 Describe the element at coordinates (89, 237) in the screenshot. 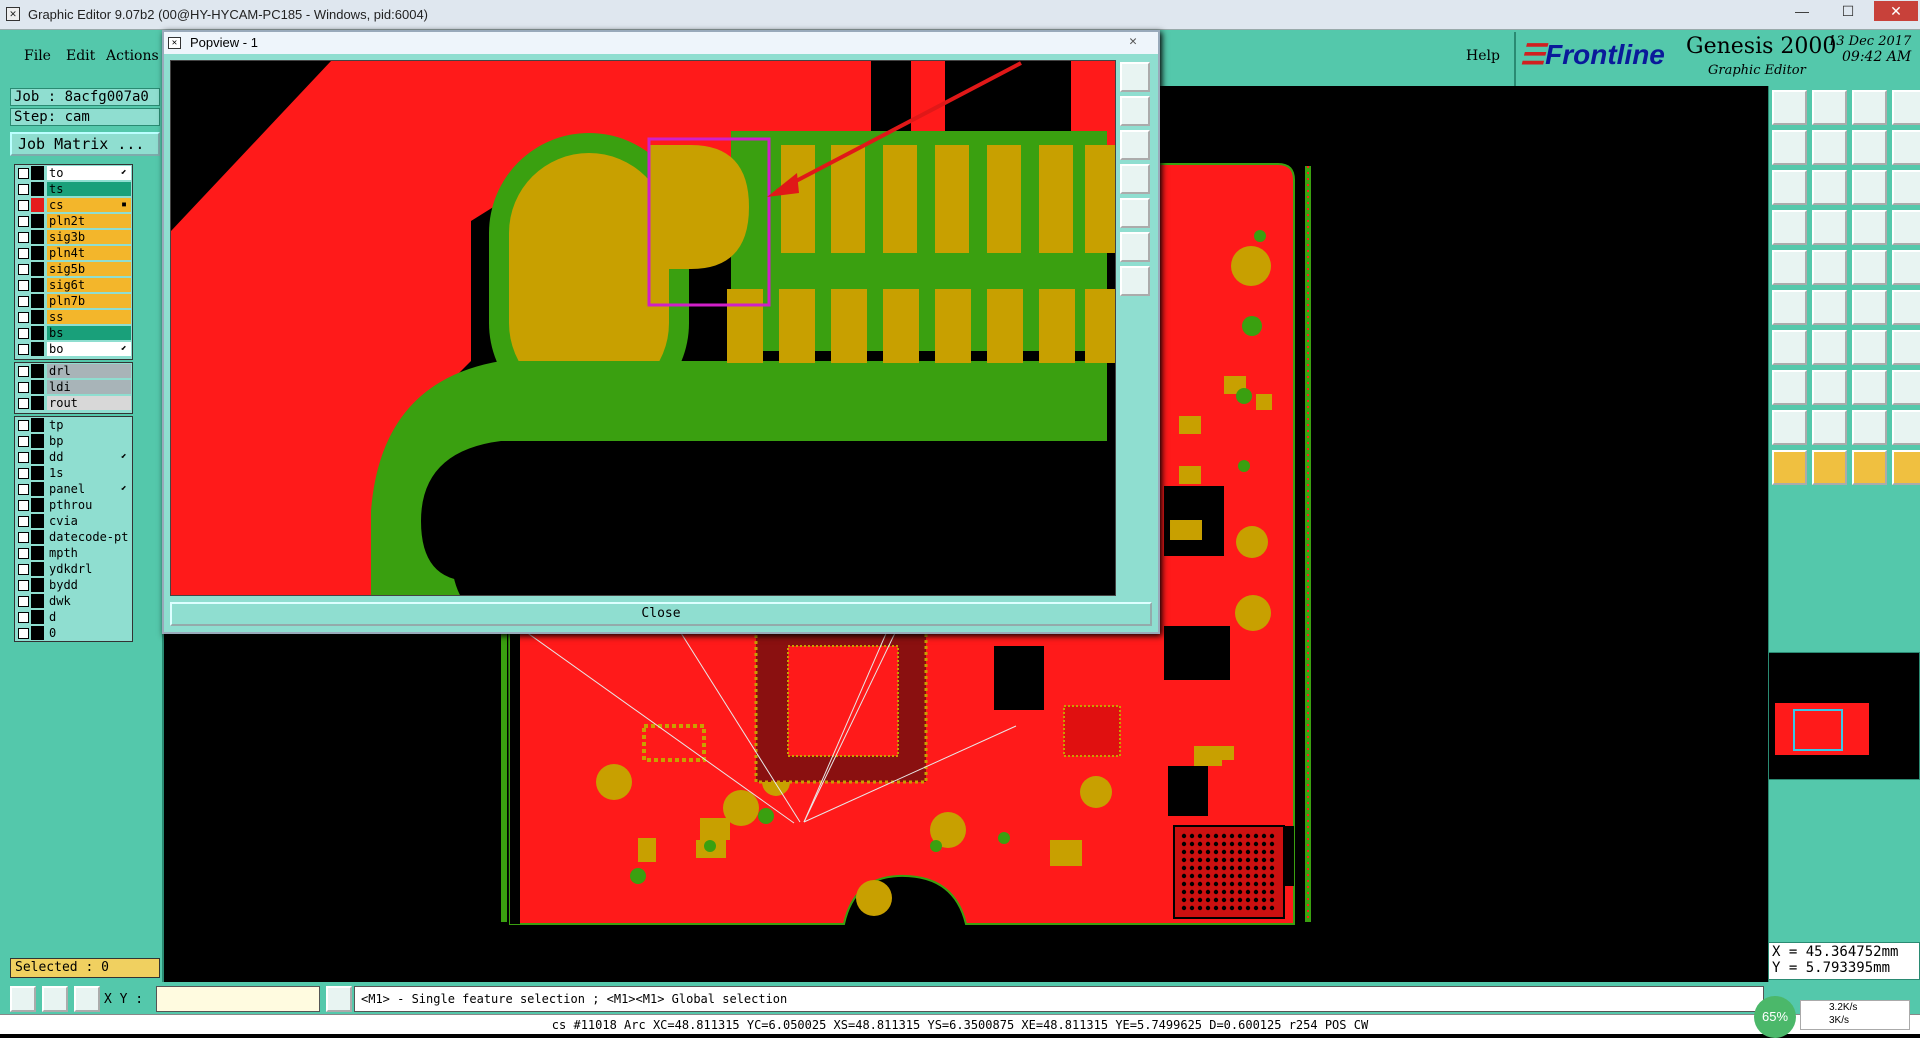

I see `layer-name: sig3b` at that location.